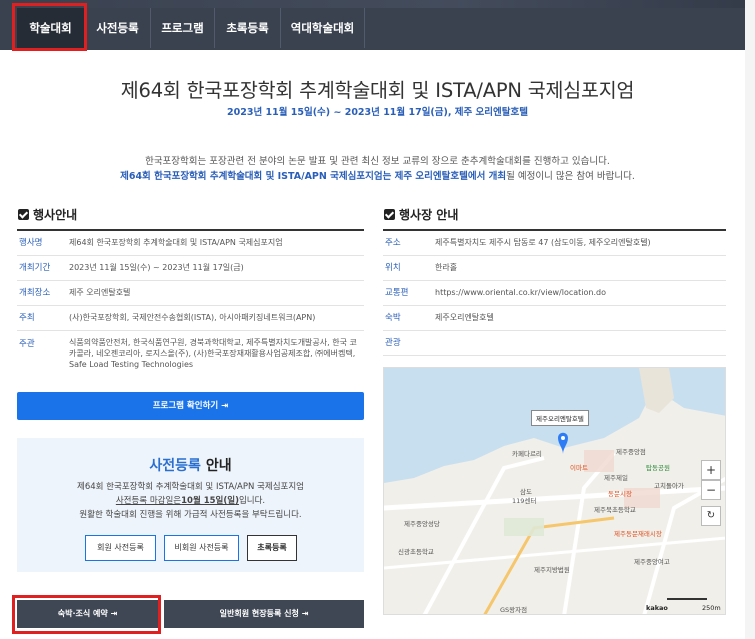  Describe the element at coordinates (183, 28) in the screenshot. I see `nav-tab-program: 프로그램` at that location.